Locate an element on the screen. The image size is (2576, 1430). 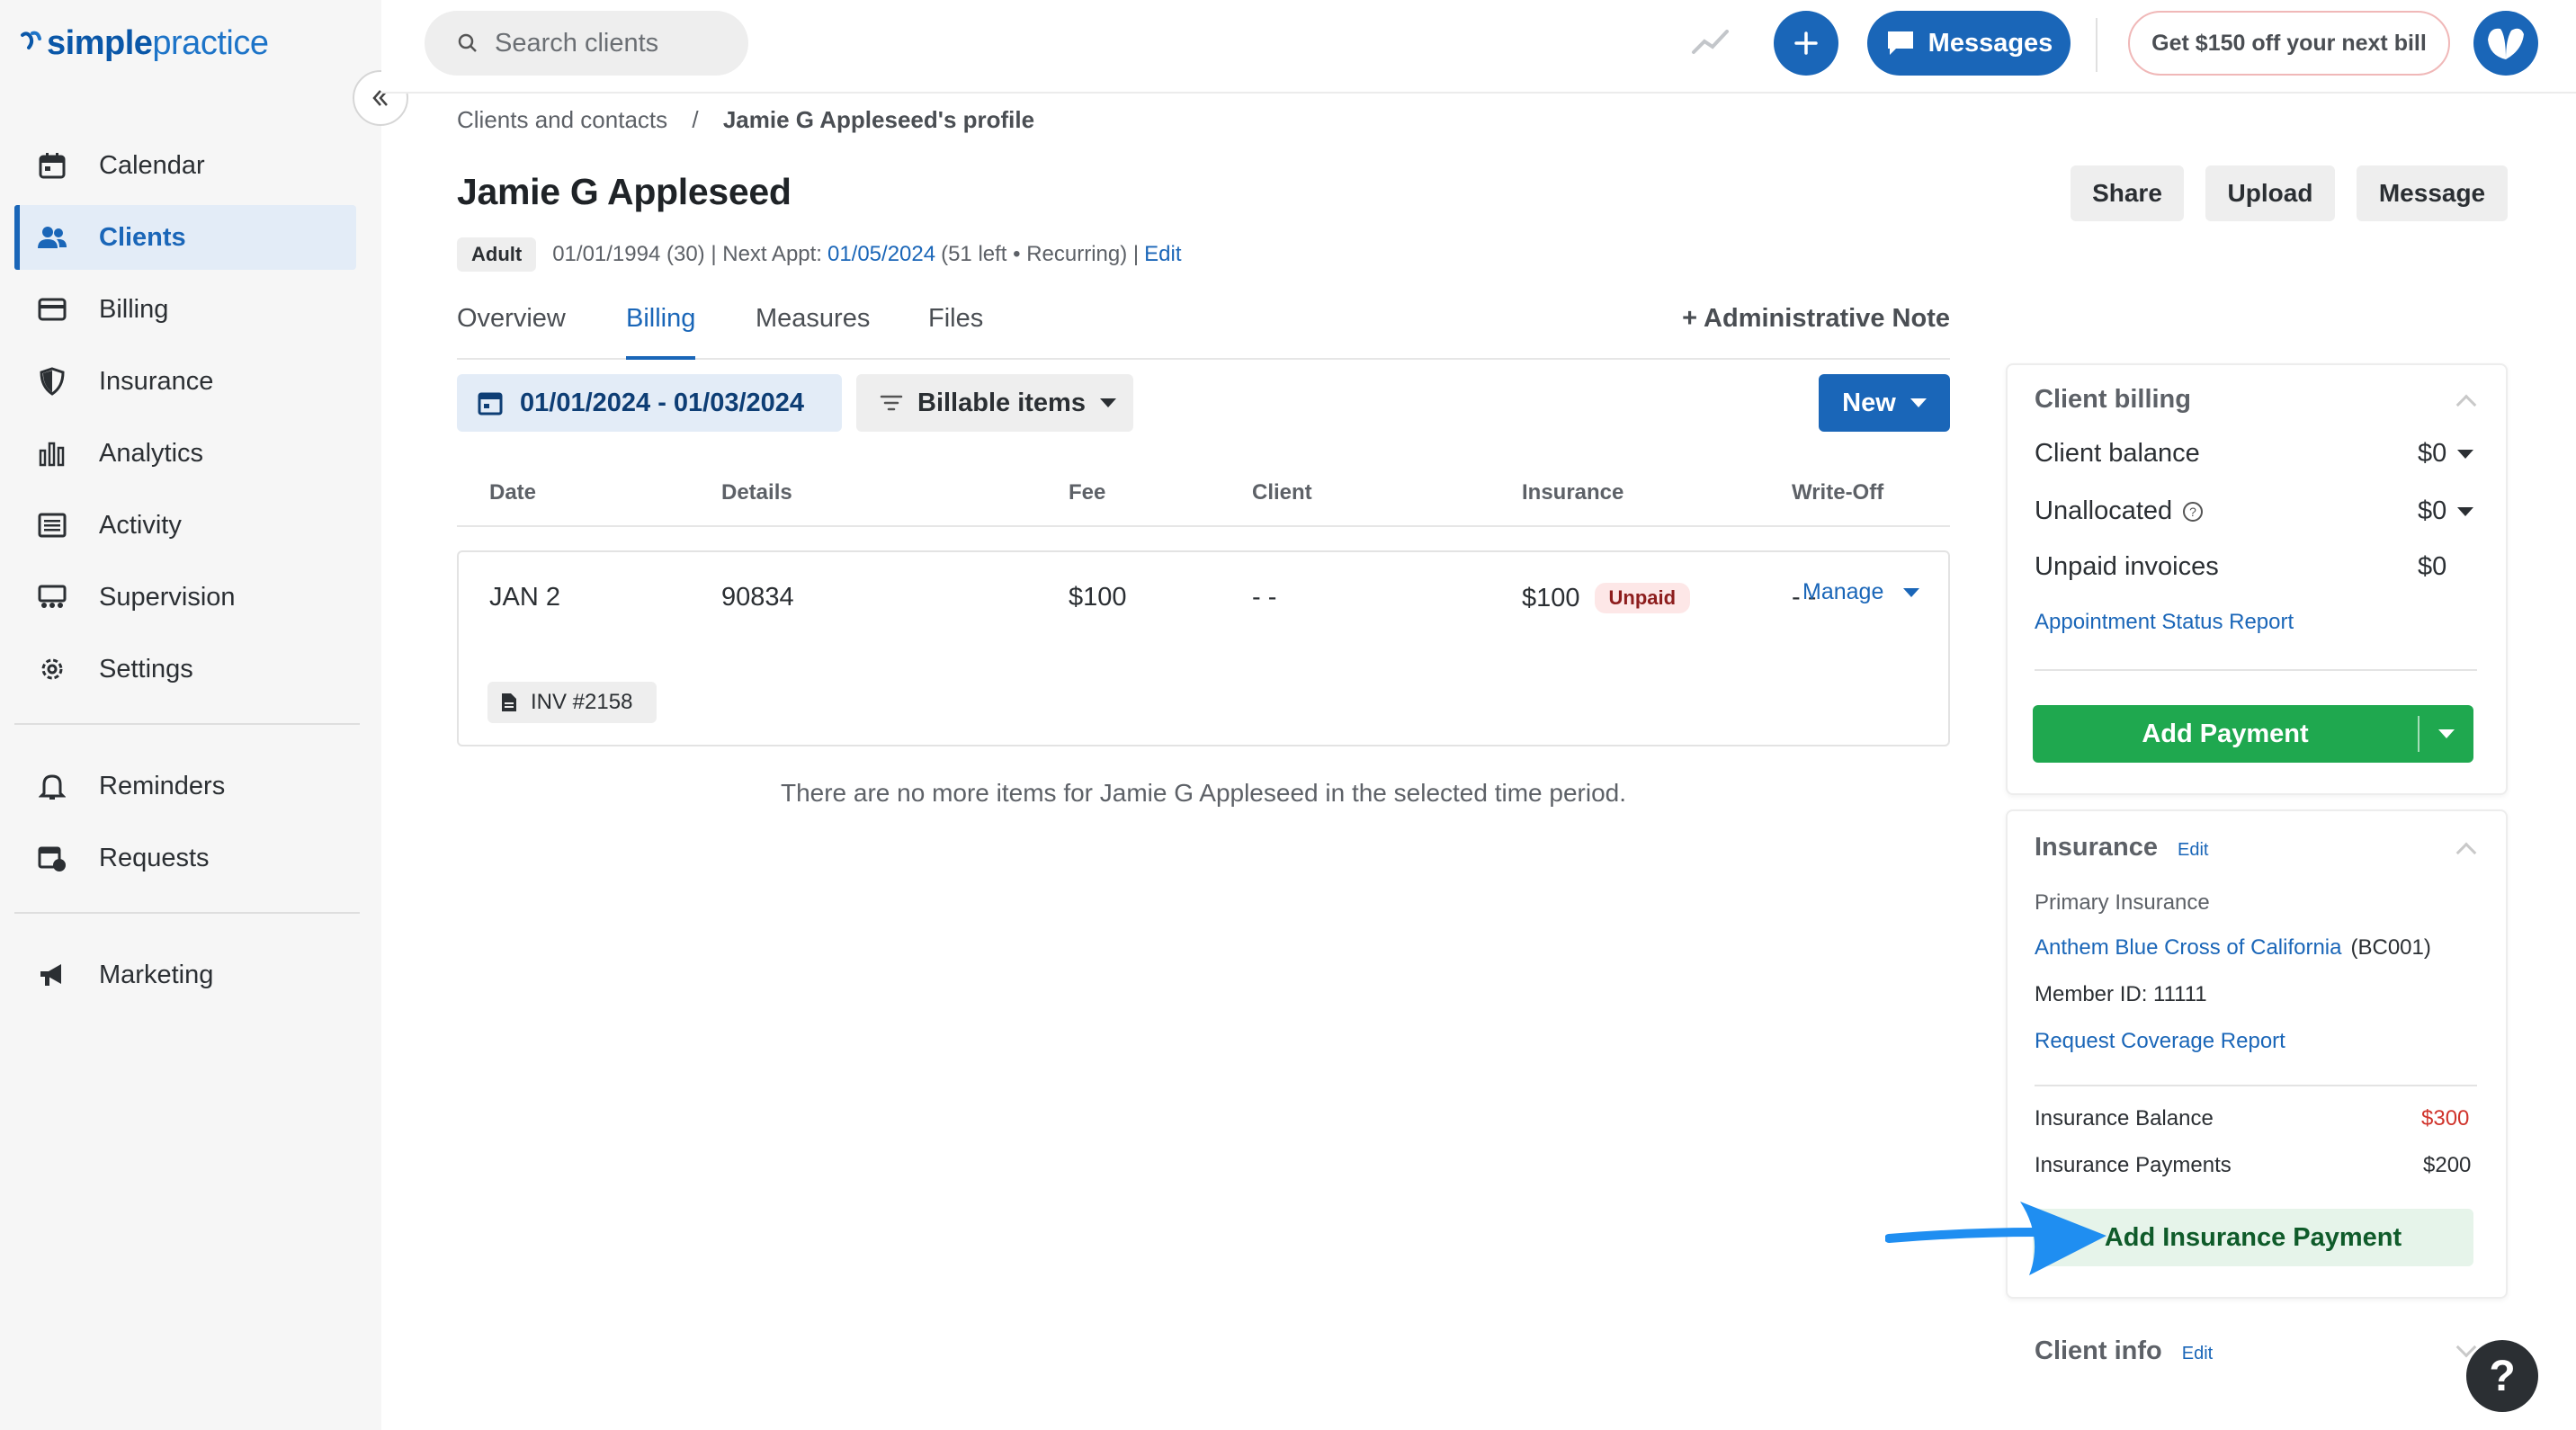
unallocated-value: $0 is located at coordinates (2432, 510).